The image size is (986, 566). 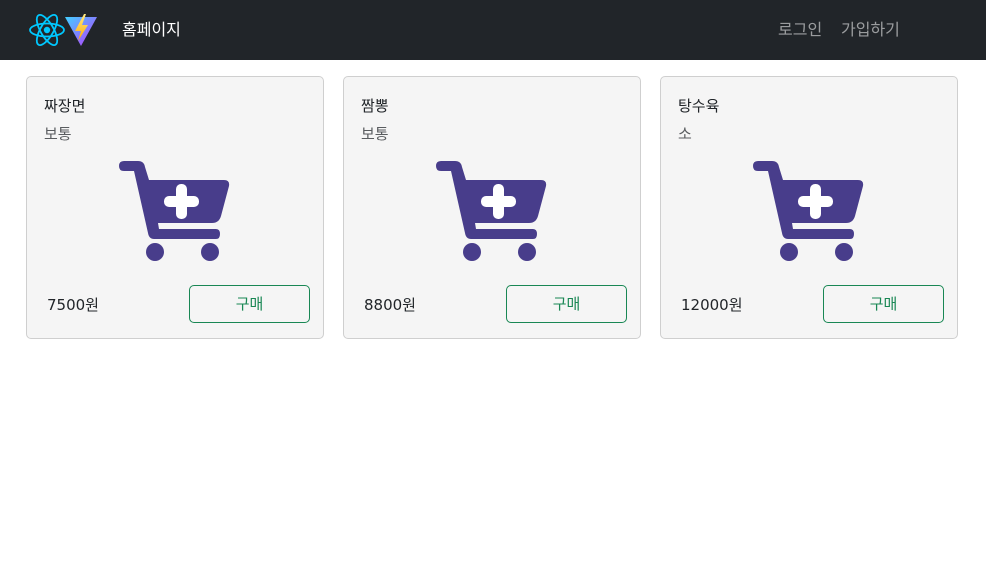 I want to click on product-price: 7500원, so click(x=73, y=305).